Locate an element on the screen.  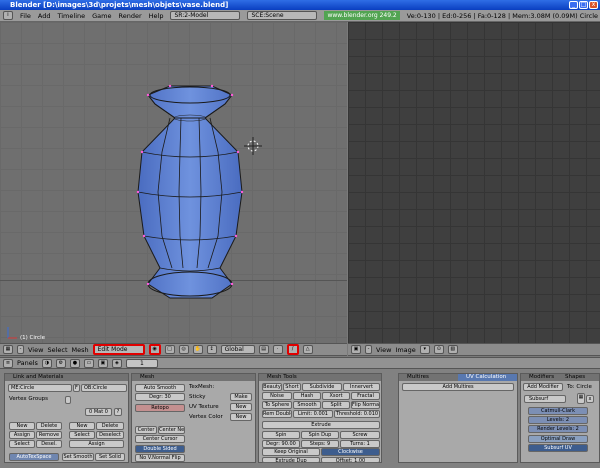
auto-smooth-toggle: Auto Smooth is located at coordinates (160, 388).